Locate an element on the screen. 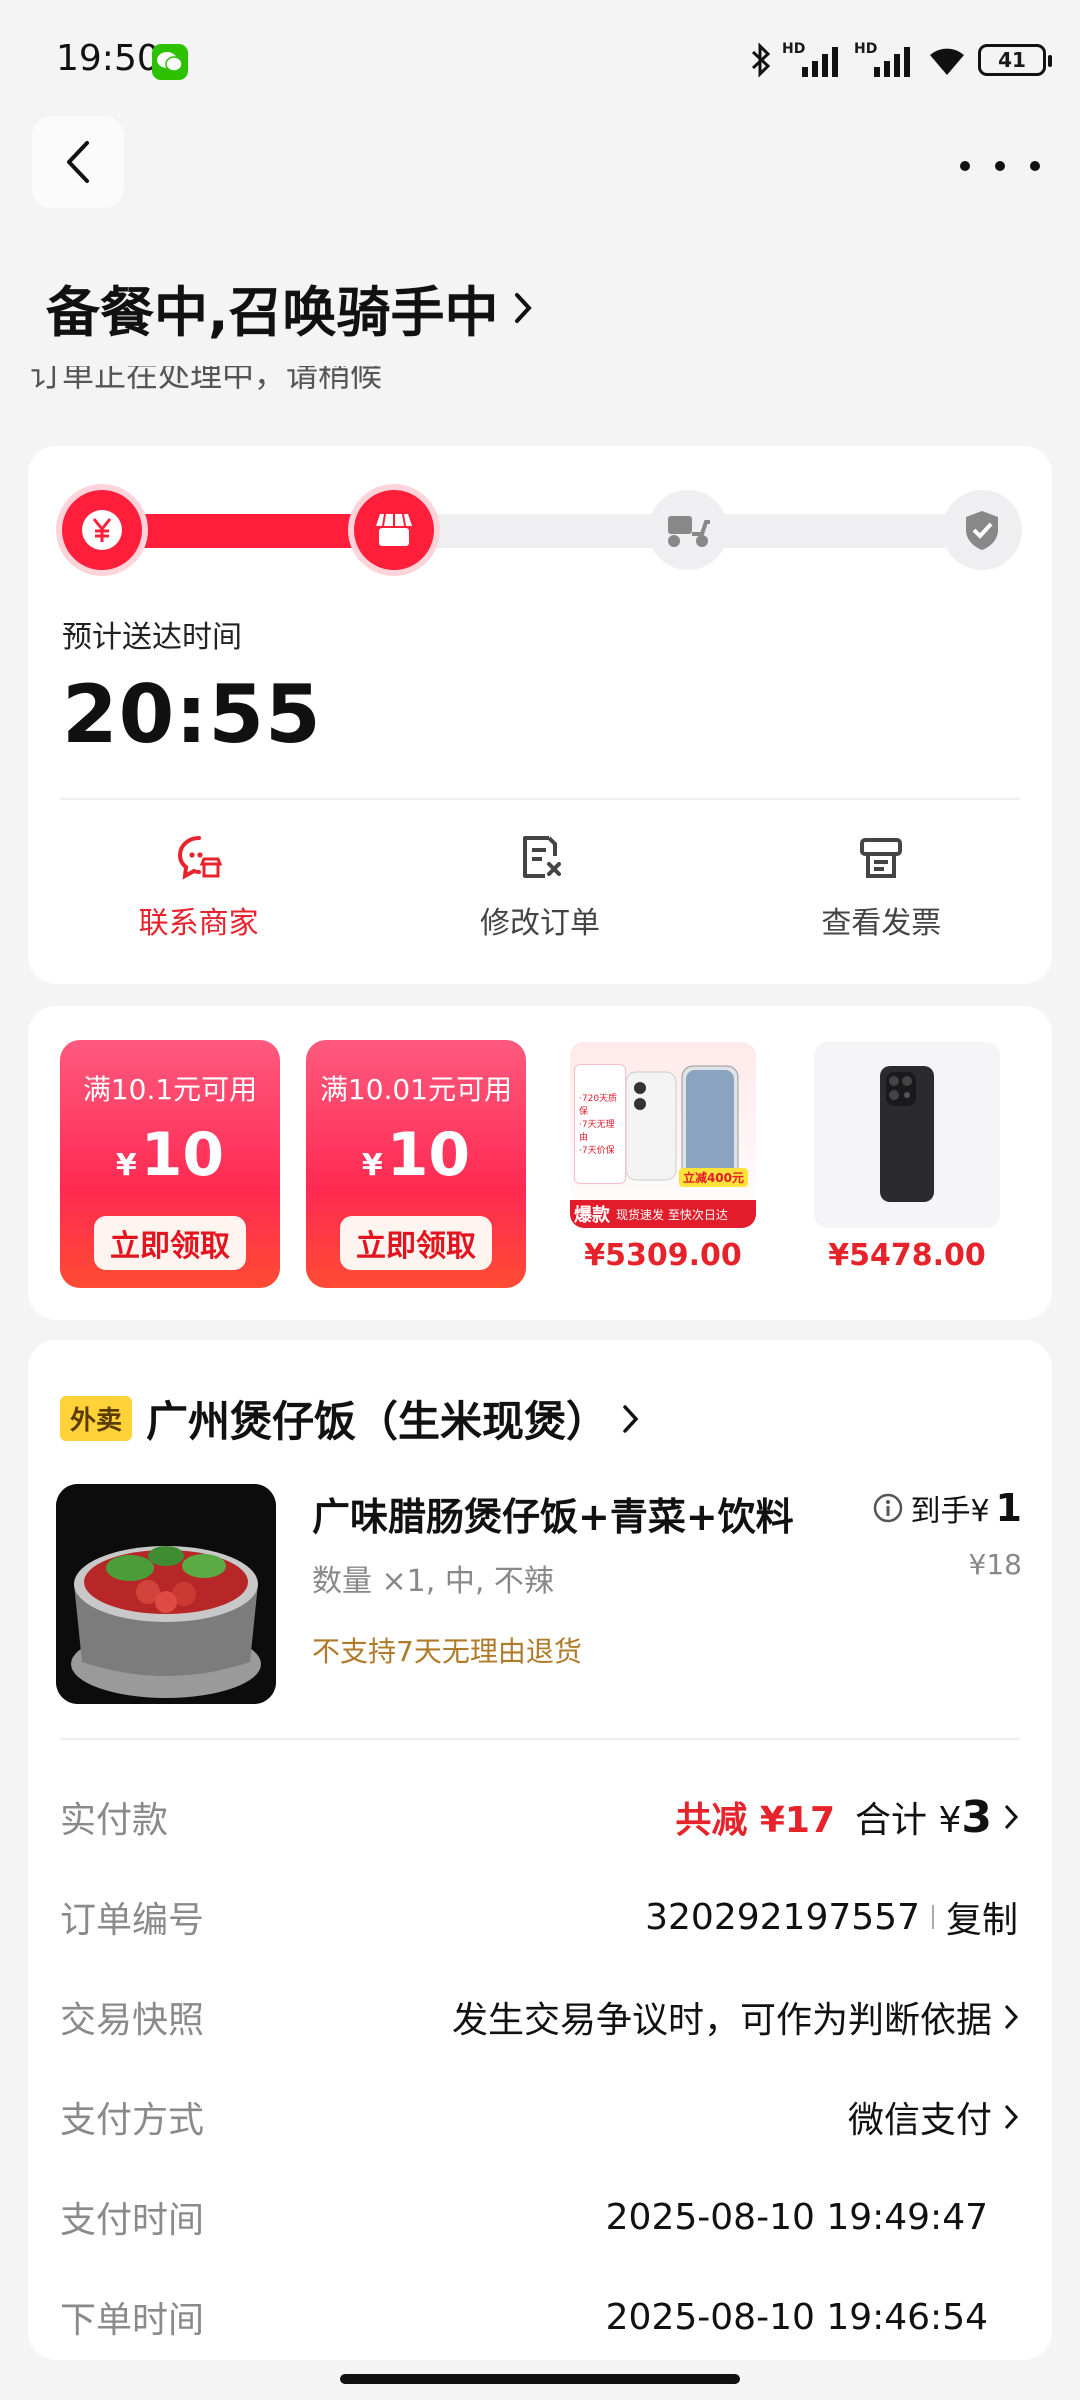 The image size is (1080, 2400). scooter-icon is located at coordinates (689, 531).